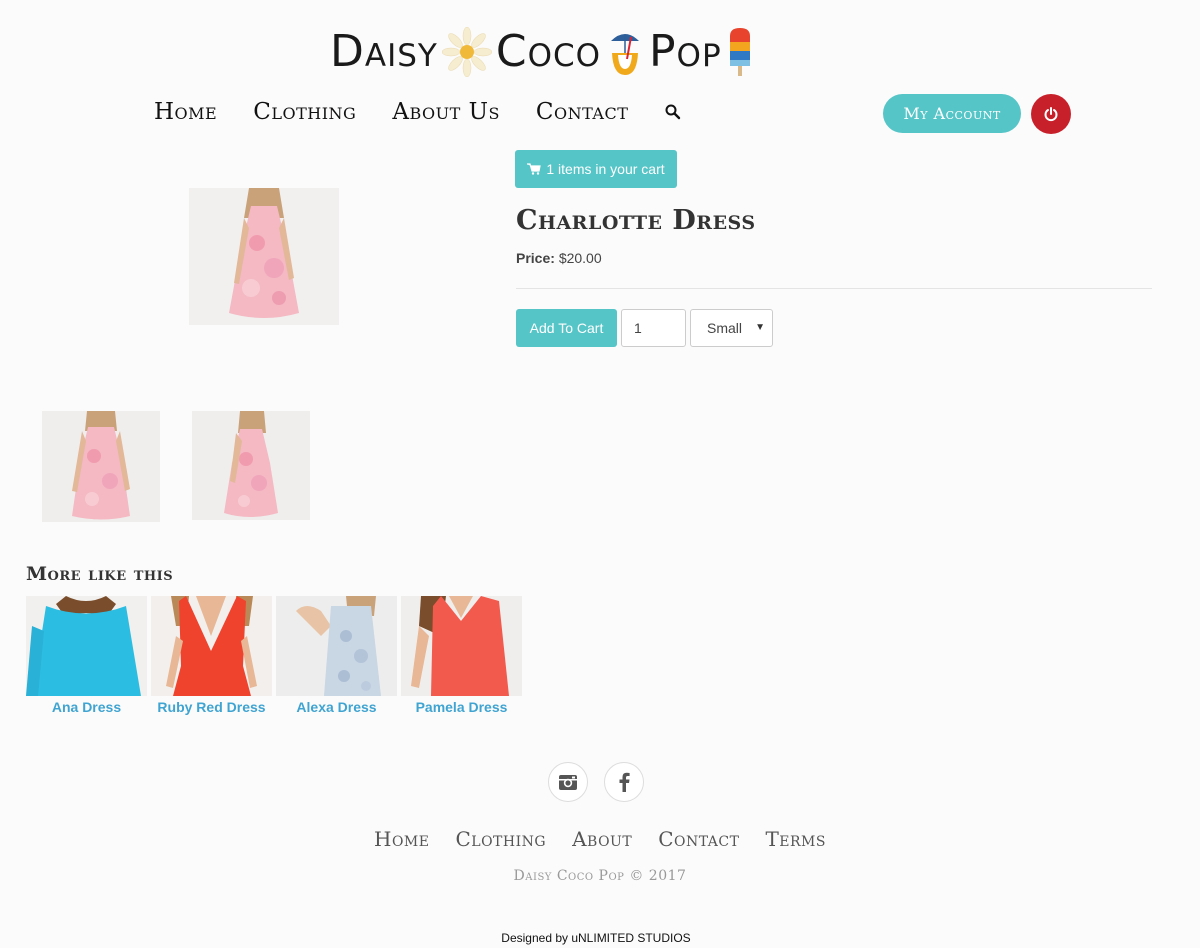  I want to click on price-value: $20.00, so click(580, 258).